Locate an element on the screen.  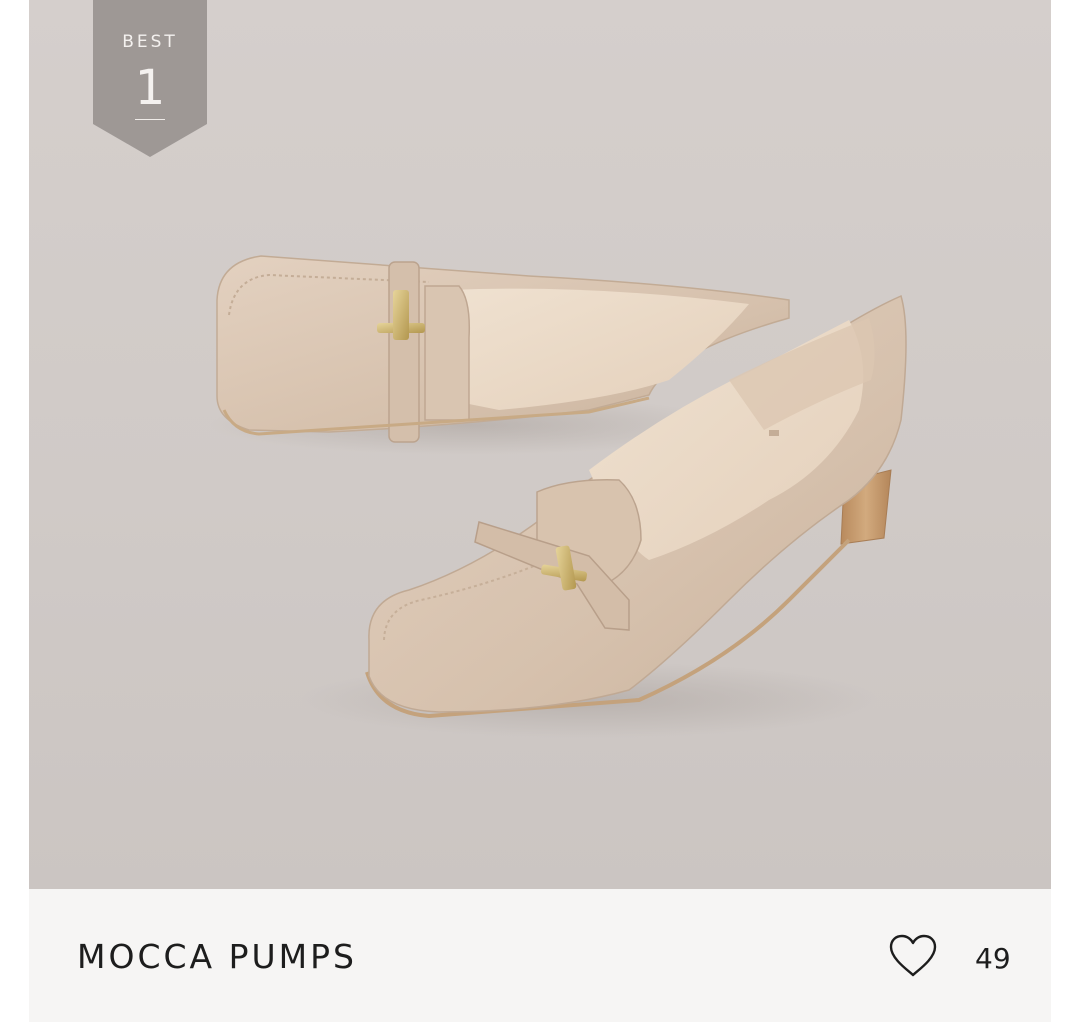
badge-divider is located at coordinates (150, 119).